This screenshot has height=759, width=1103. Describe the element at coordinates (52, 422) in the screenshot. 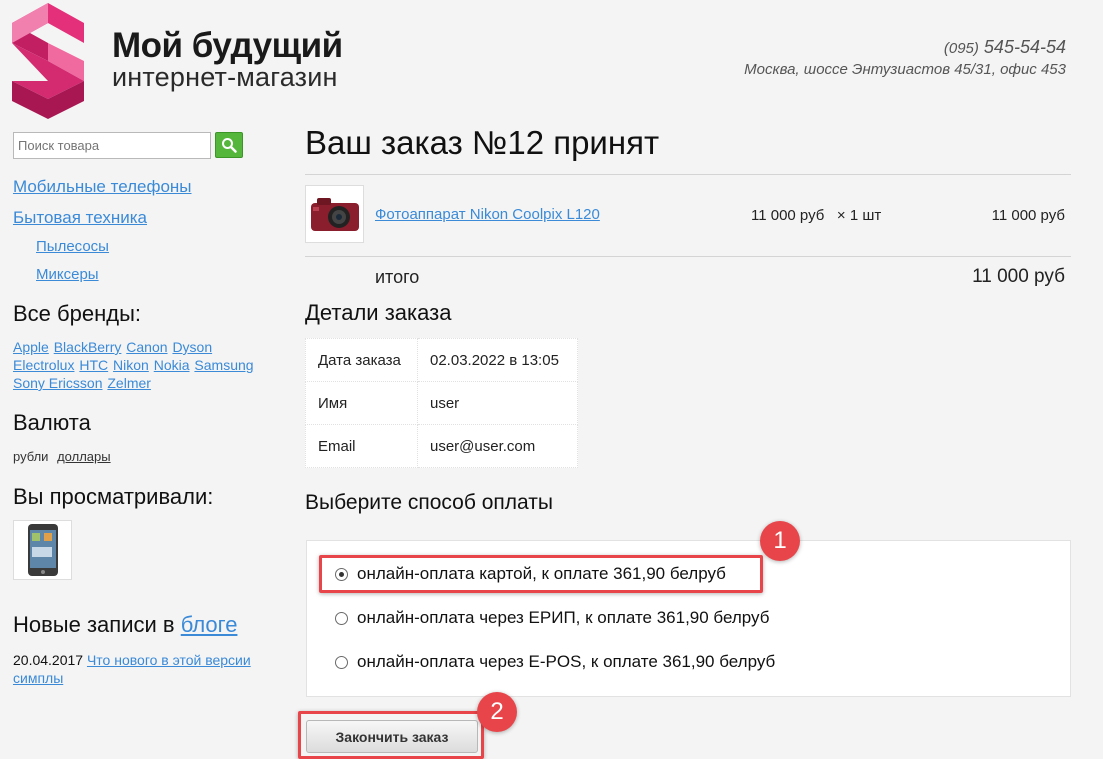

I see `currency-heading: Валюта` at that location.